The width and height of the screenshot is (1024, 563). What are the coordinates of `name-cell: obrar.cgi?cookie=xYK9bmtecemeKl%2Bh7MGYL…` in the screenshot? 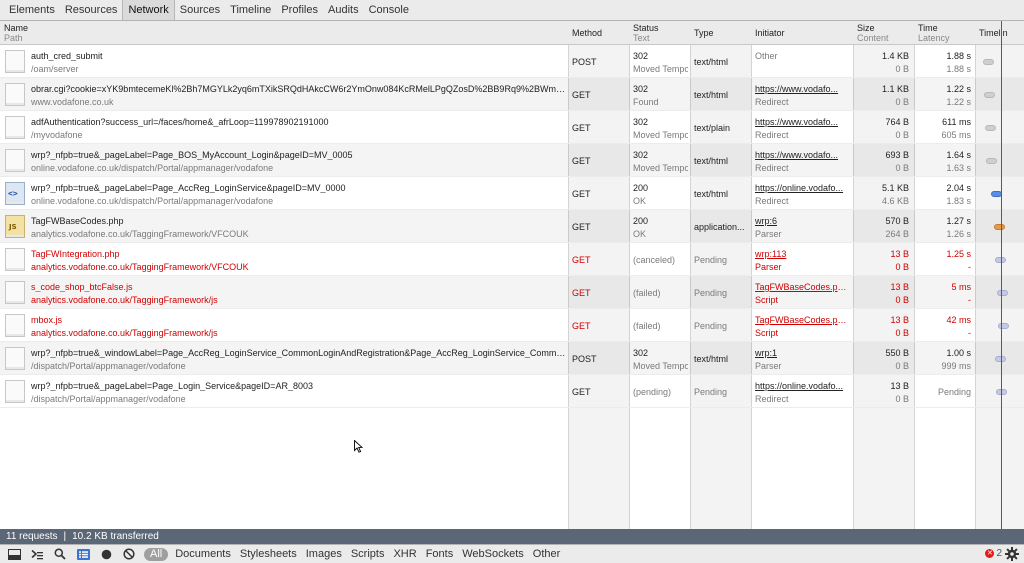 It's located at (298, 94).